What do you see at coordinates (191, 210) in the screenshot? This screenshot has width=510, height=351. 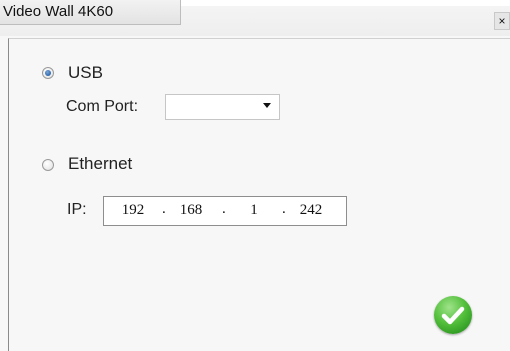 I see `ip-octet-2: 168` at bounding box center [191, 210].